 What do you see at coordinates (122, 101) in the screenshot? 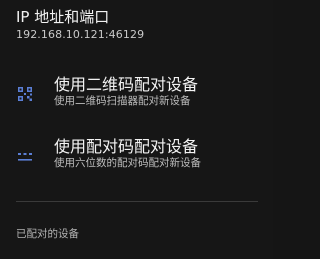
I see `qr-option-subtitle: 使用二维码扫描器配对新设备` at bounding box center [122, 101].